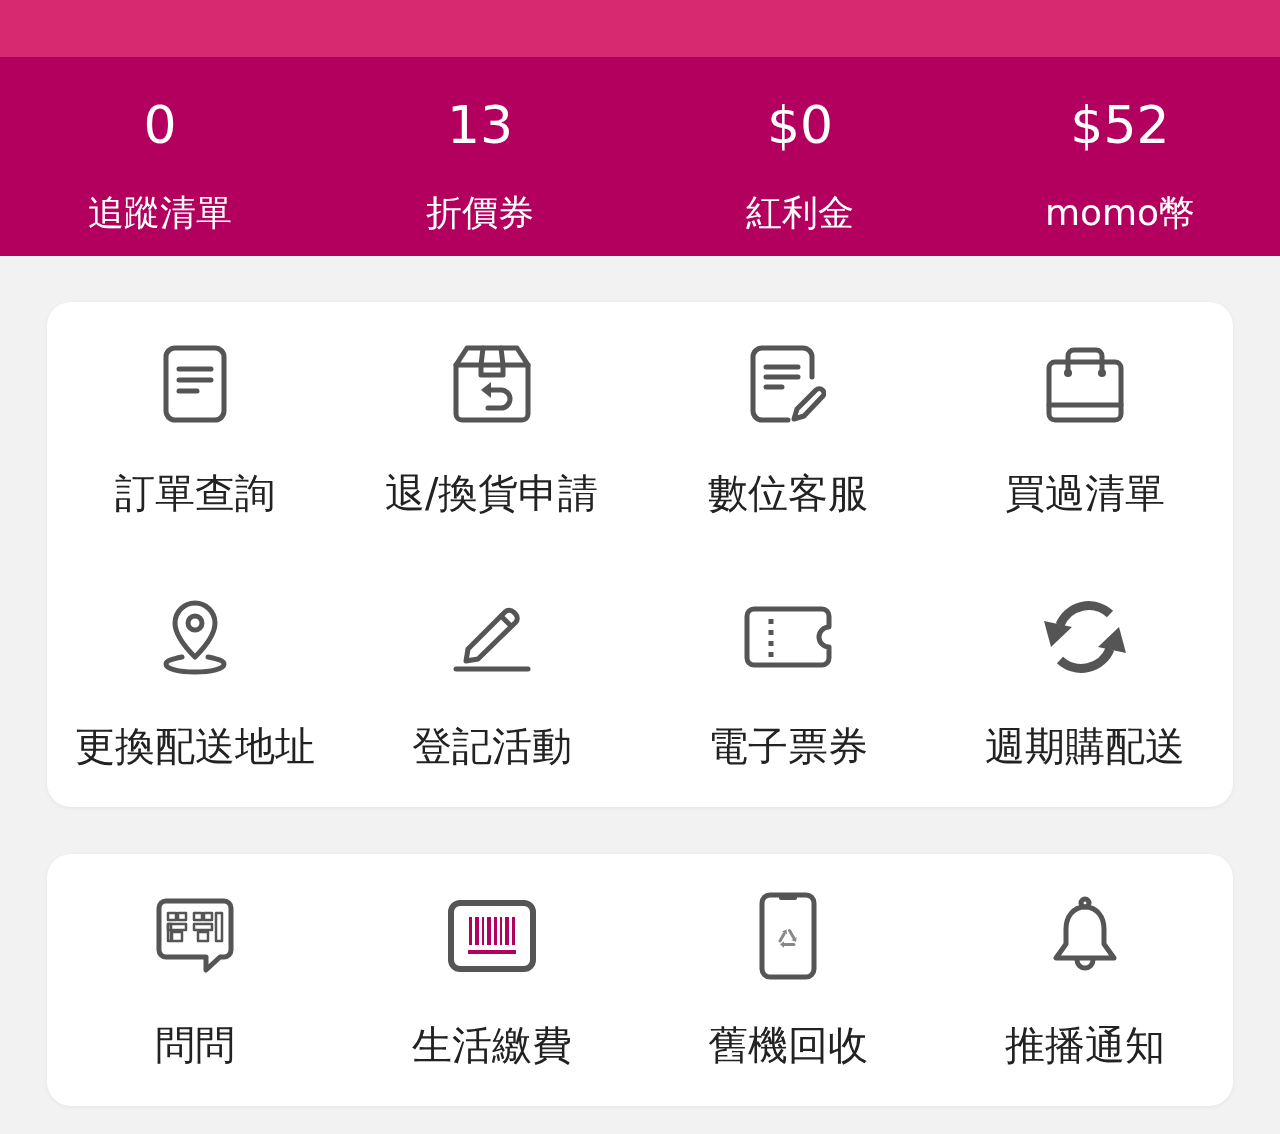 This screenshot has height=1134, width=1280. I want to click on menu-item: 數位客服, so click(788, 430).